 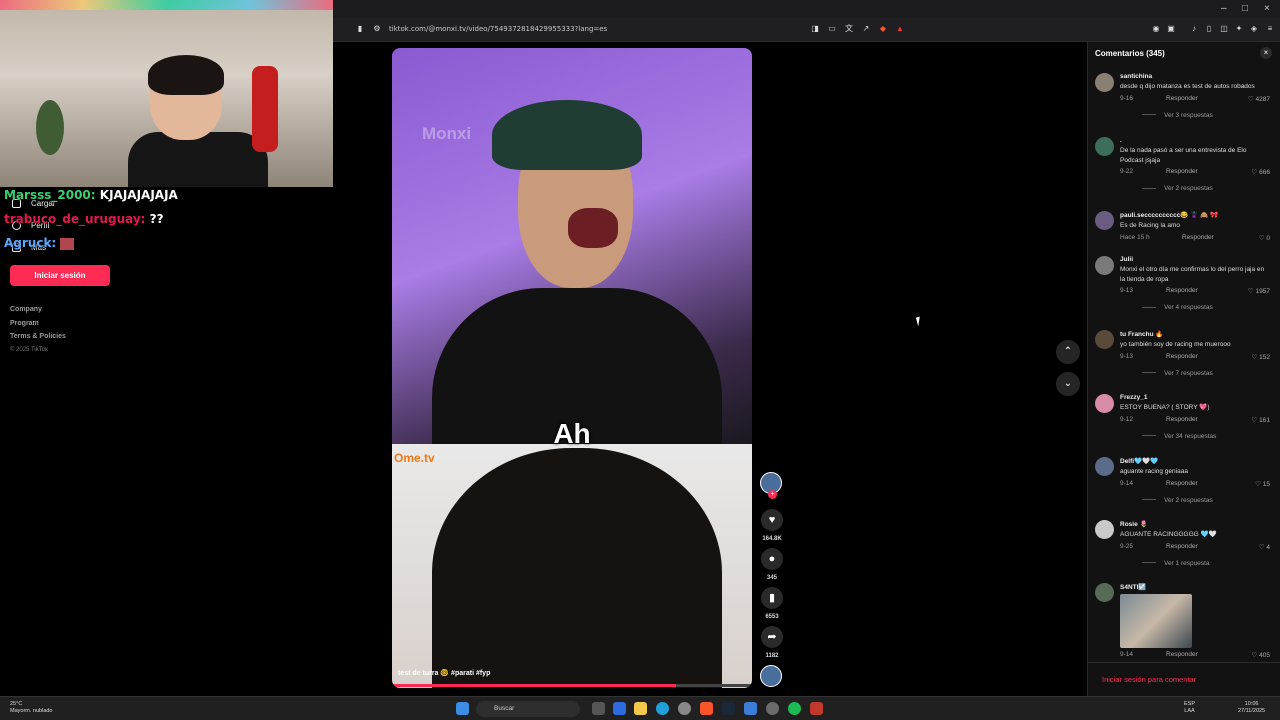 I want to click on comment-user: Frezzy_1, so click(x=1195, y=397).